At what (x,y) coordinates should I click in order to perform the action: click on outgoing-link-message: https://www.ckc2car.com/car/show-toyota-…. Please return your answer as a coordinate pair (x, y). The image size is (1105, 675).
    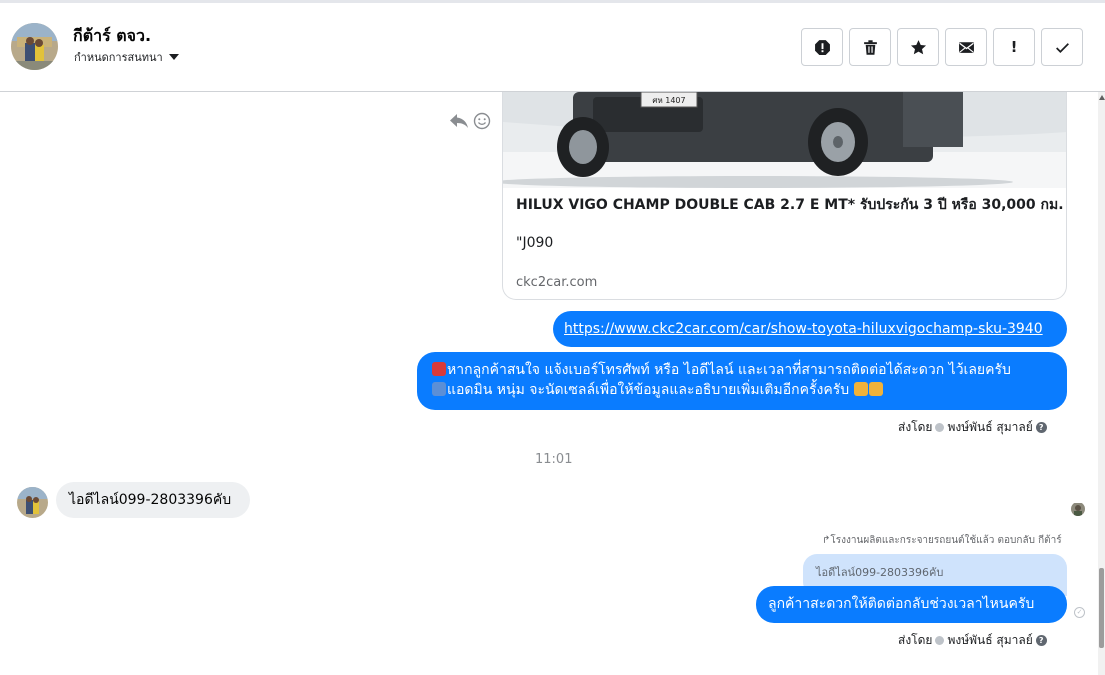
    Looking at the image, I should click on (810, 329).